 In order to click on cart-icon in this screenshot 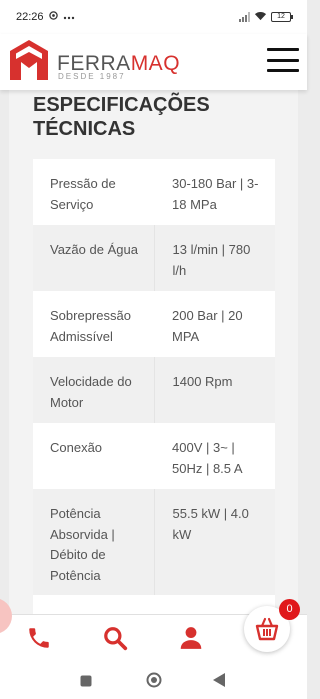, I will do `click(267, 629)`.